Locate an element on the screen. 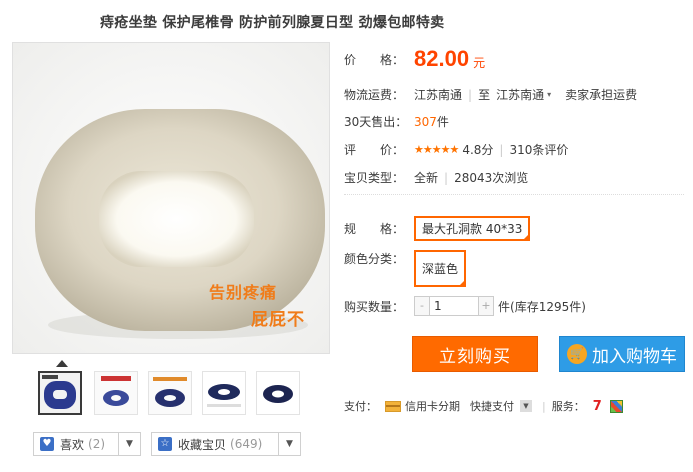 Image resolution: width=693 pixels, height=472 pixels. quantity-unit: 件 is located at coordinates (504, 306).